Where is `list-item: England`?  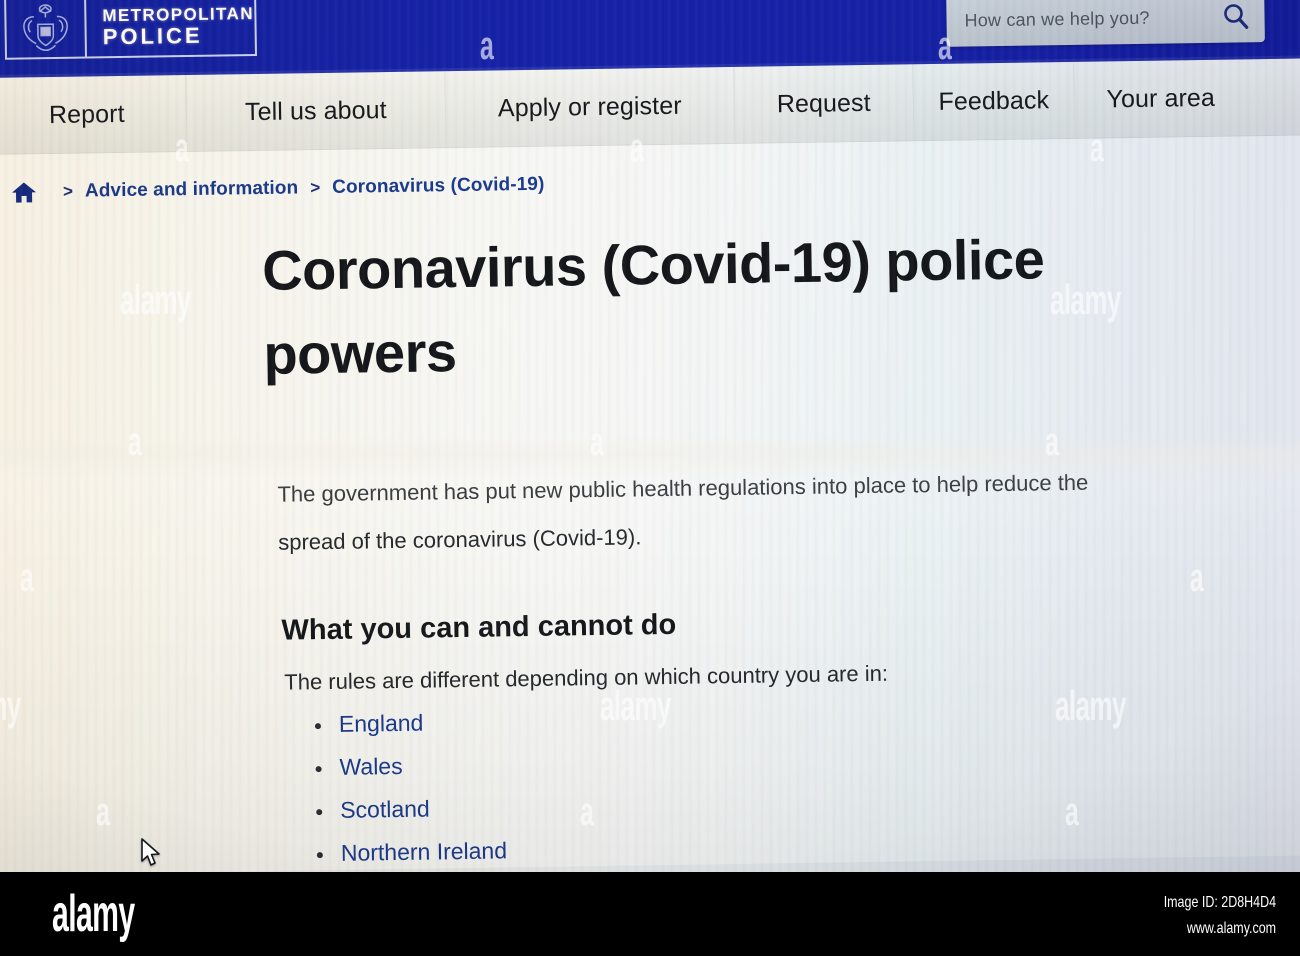 list-item: England is located at coordinates (758, 717).